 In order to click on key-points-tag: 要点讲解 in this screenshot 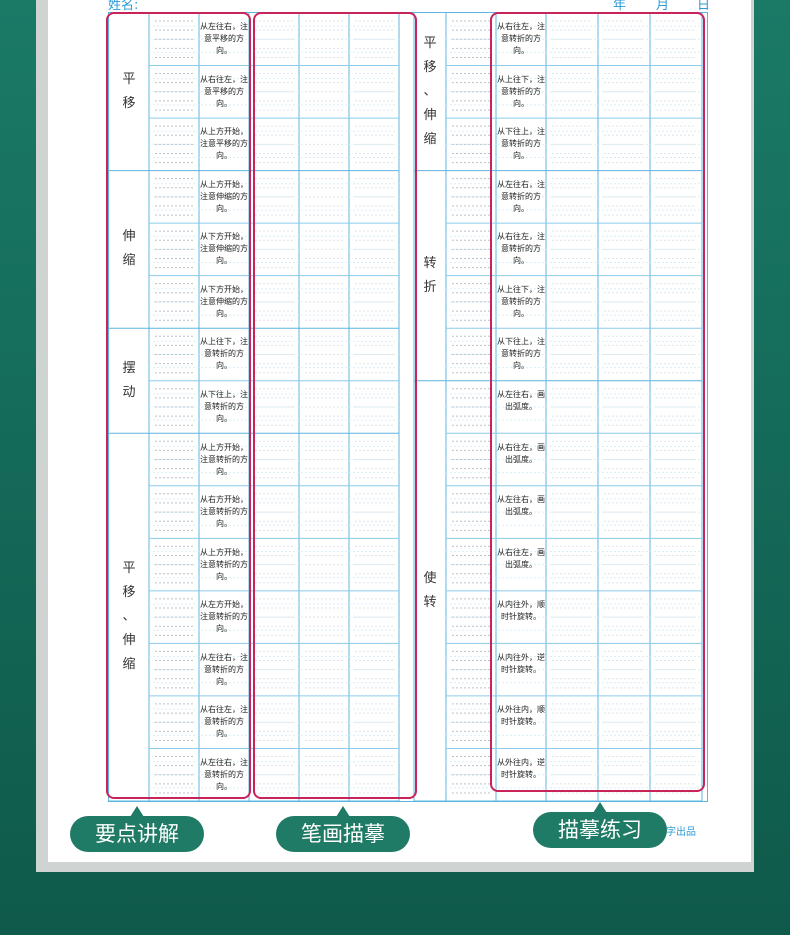, I will do `click(137, 829)`.